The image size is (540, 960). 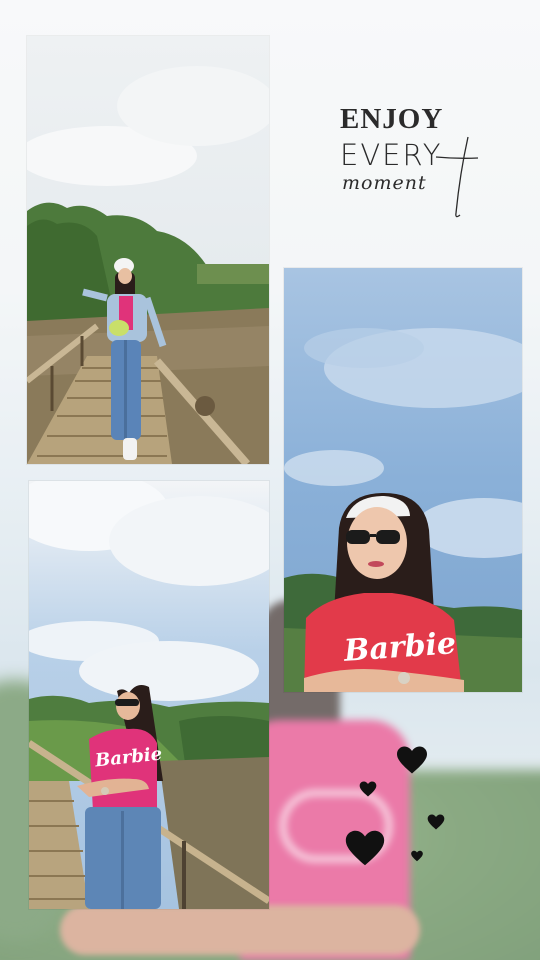 What do you see at coordinates (457, 177) in the screenshot?
I see `headline-flourish-icon` at bounding box center [457, 177].